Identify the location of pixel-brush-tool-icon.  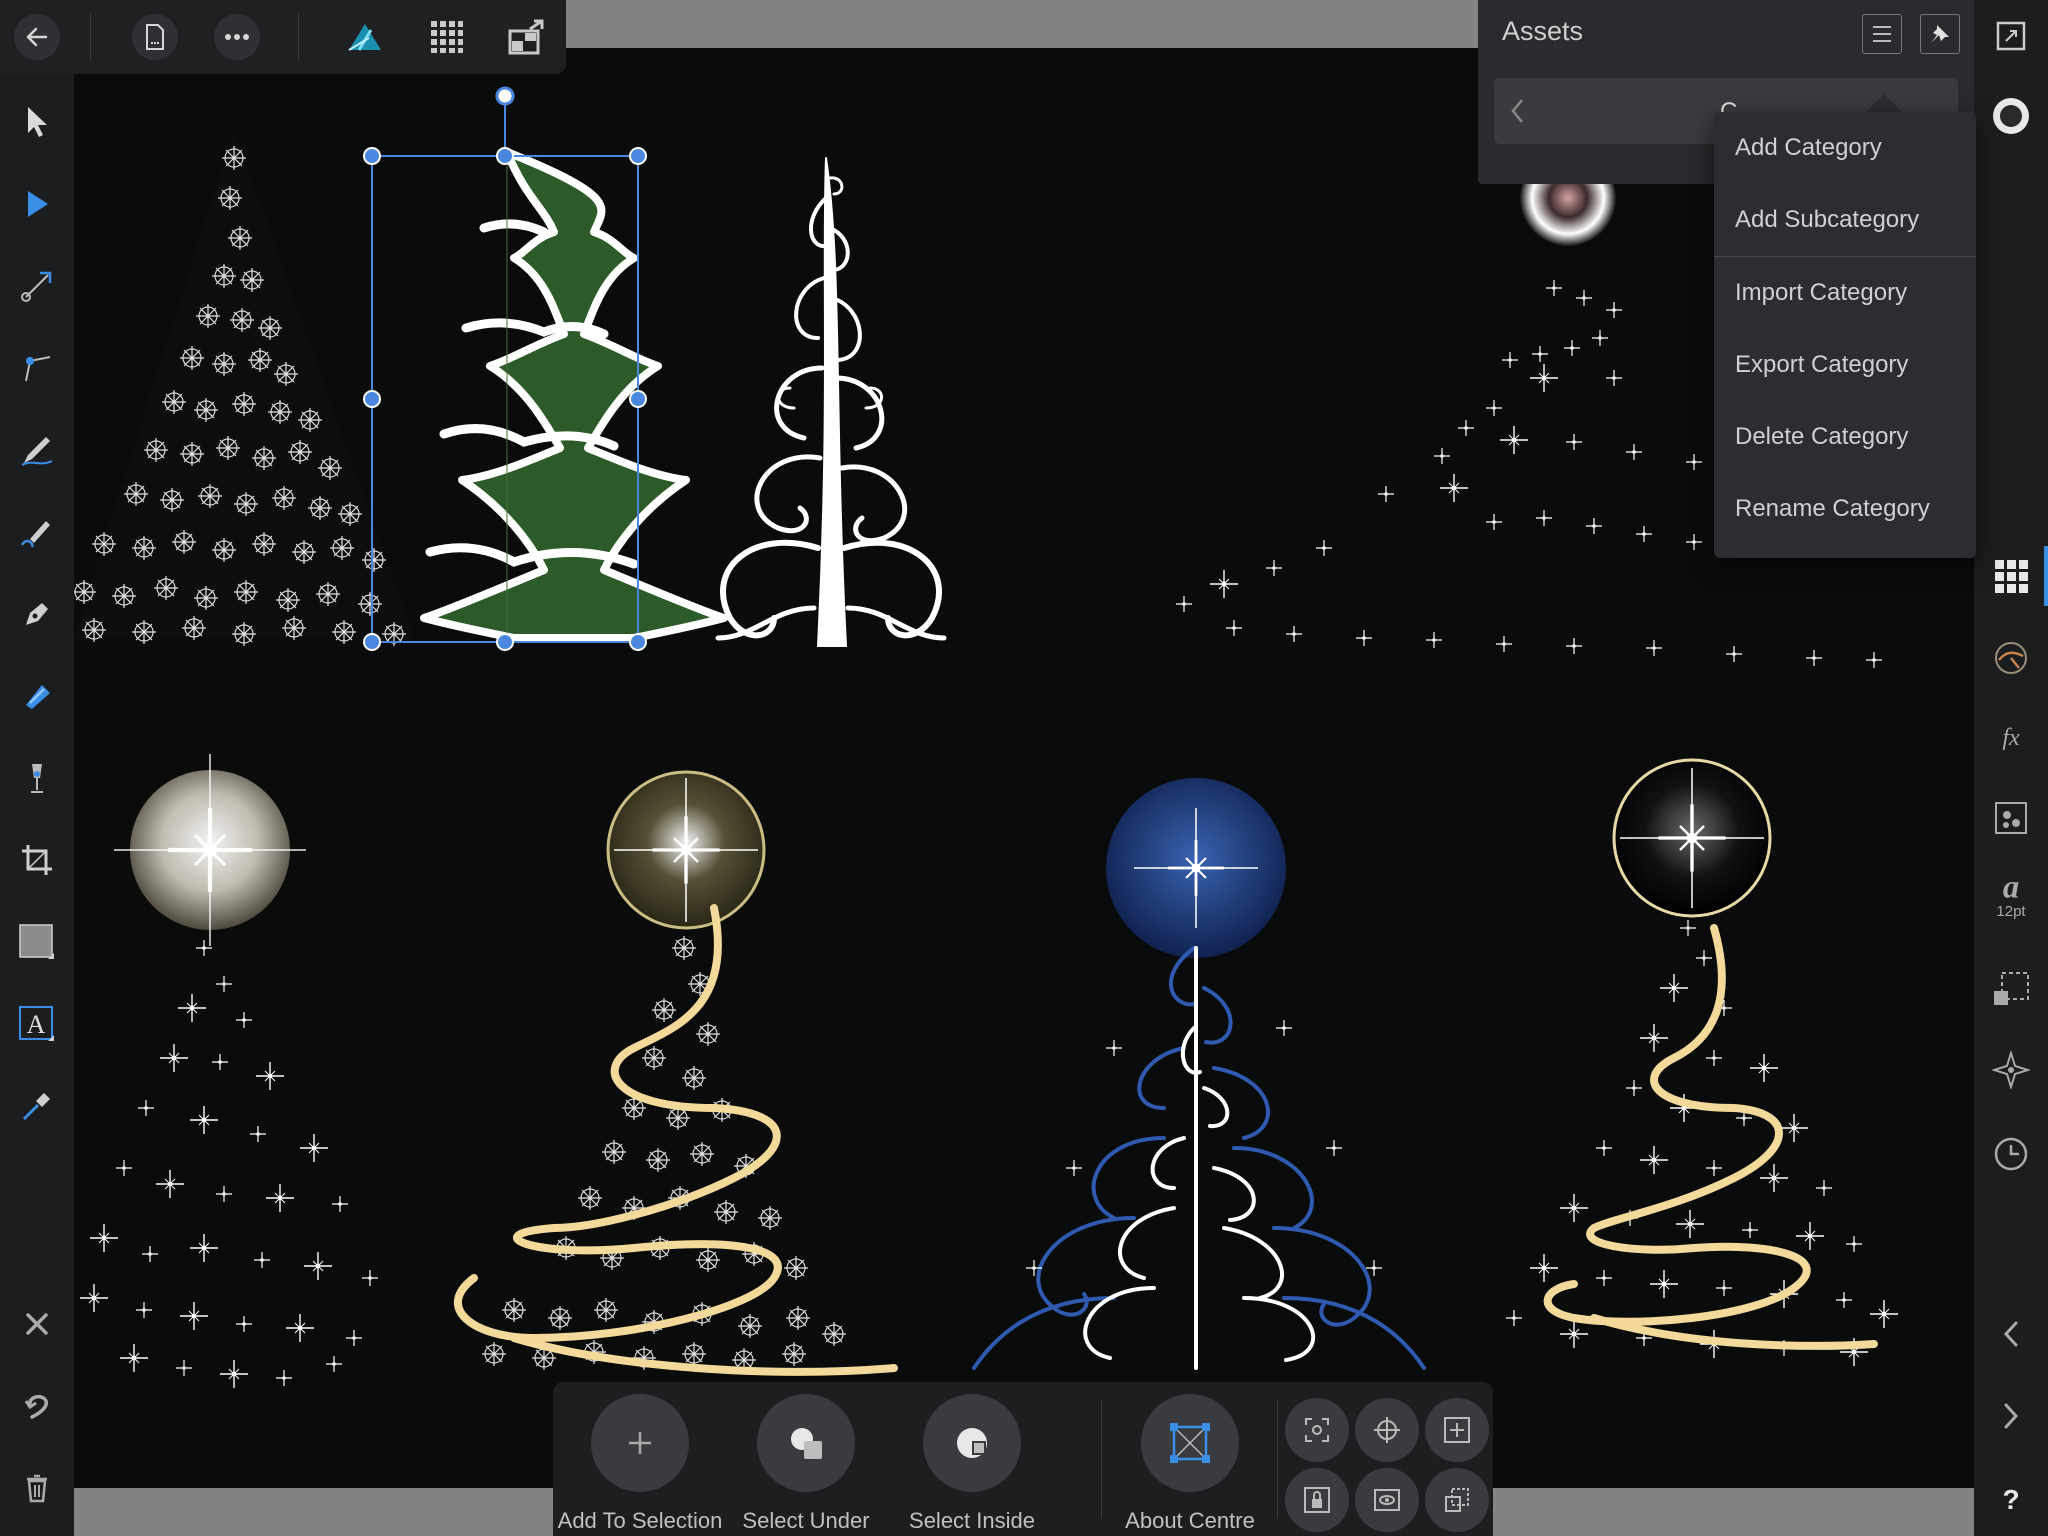
(37, 696).